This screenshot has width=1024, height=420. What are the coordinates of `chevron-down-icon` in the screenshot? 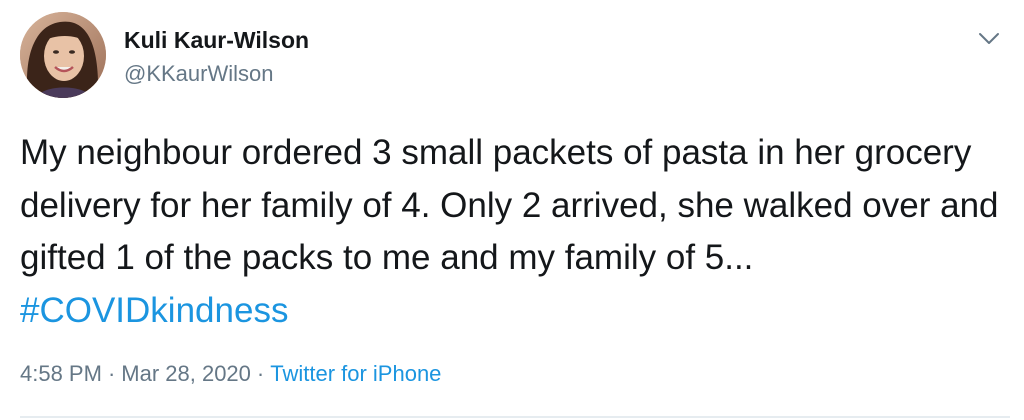 It's located at (989, 38).